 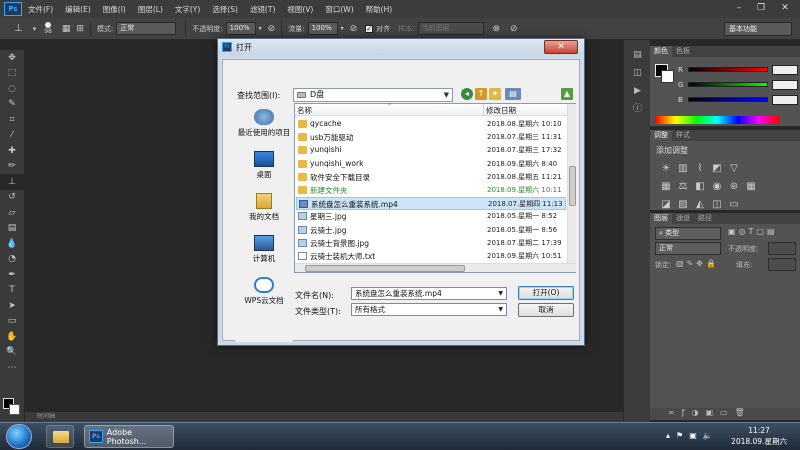 I want to click on ignore-adjustment-icon: ⊗, so click(x=497, y=29).